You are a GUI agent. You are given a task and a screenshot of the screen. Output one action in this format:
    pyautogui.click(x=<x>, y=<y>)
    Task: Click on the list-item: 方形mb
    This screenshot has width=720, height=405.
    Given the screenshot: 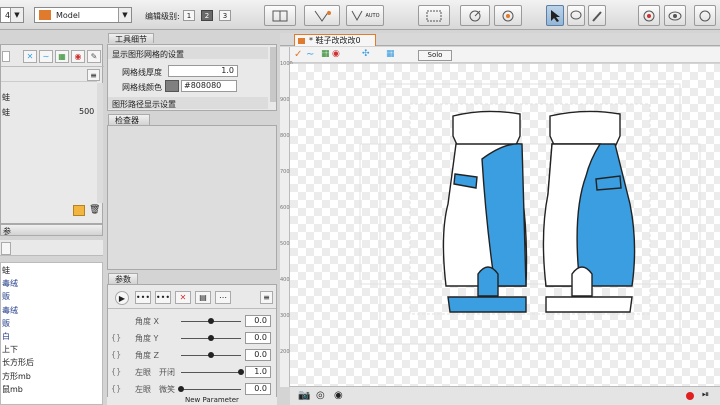 What is the action you would take?
    pyautogui.click(x=51, y=376)
    